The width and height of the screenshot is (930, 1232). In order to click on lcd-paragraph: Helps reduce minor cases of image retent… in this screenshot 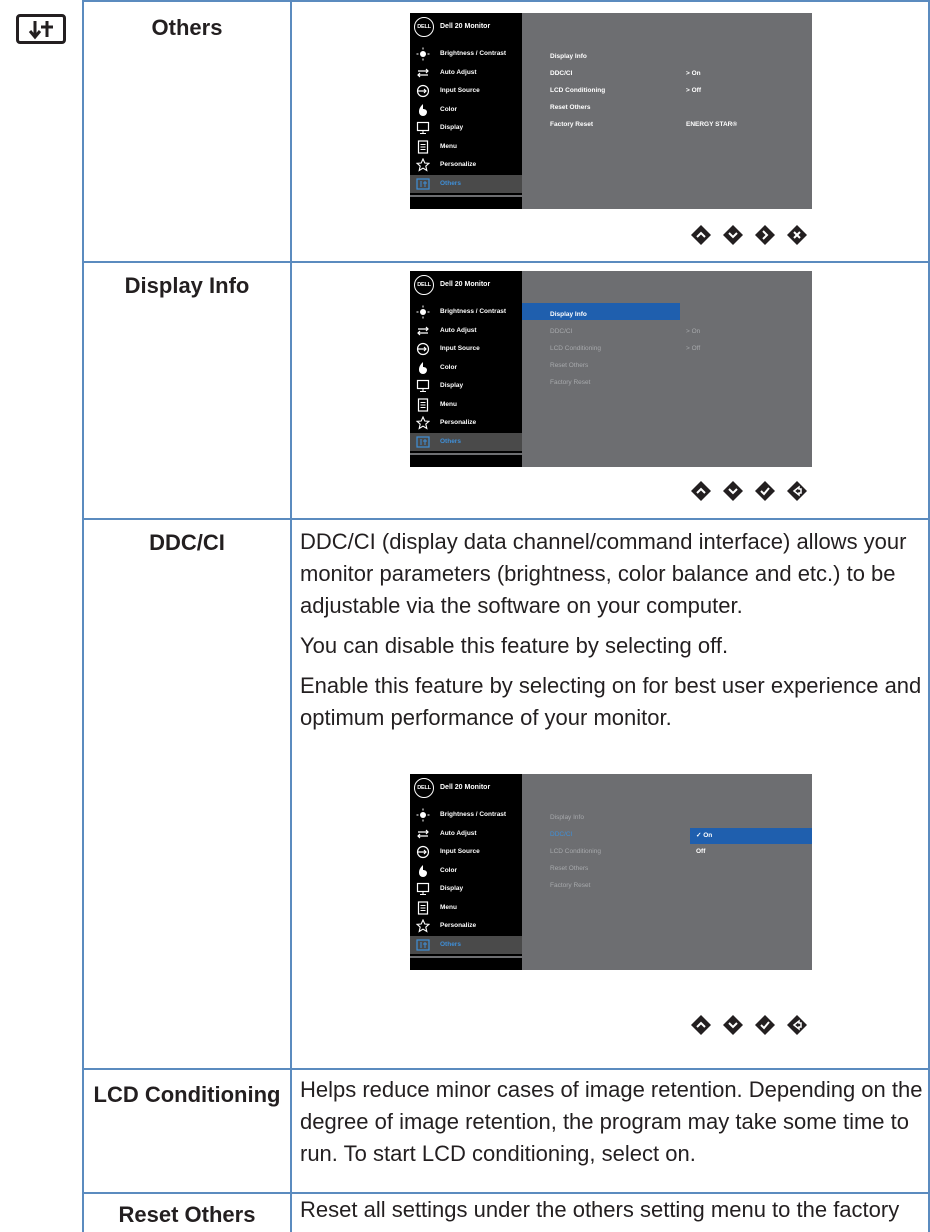, I will do `click(611, 1121)`.